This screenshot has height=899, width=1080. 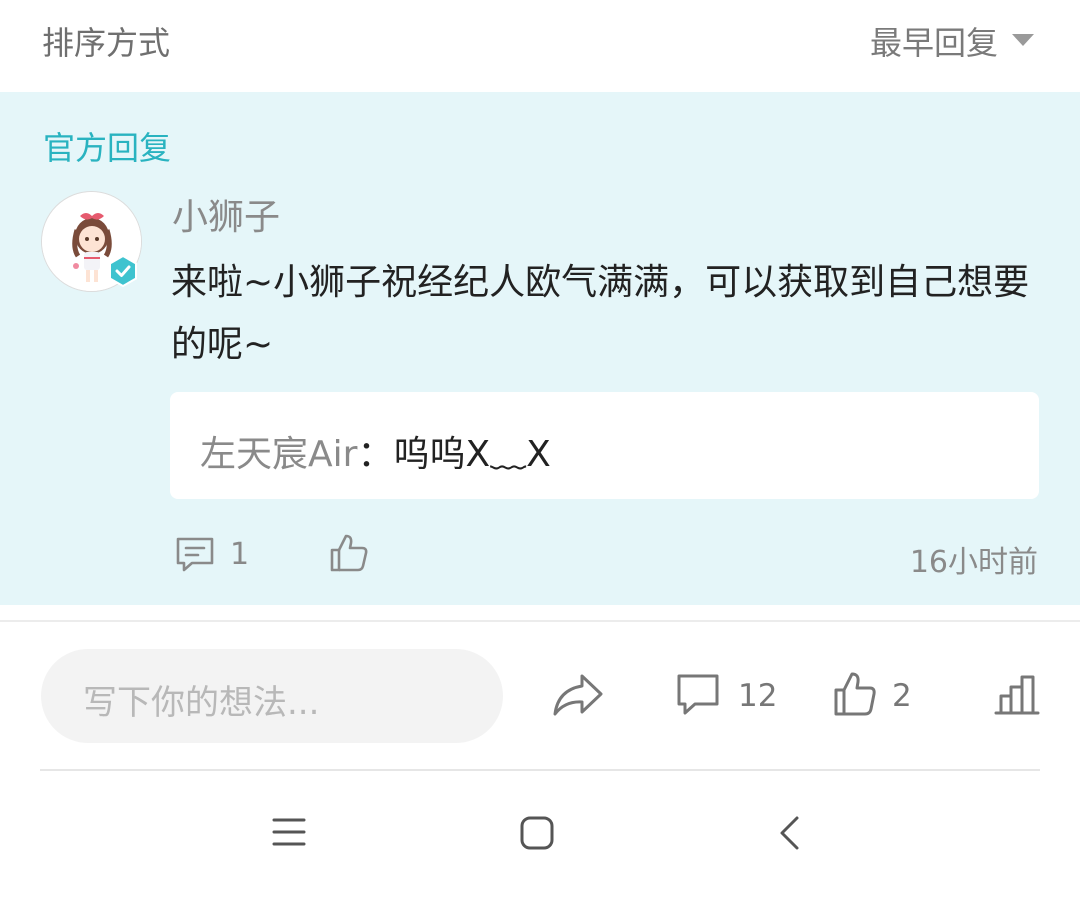 What do you see at coordinates (1023, 40) in the screenshot?
I see `chevron-down-icon` at bounding box center [1023, 40].